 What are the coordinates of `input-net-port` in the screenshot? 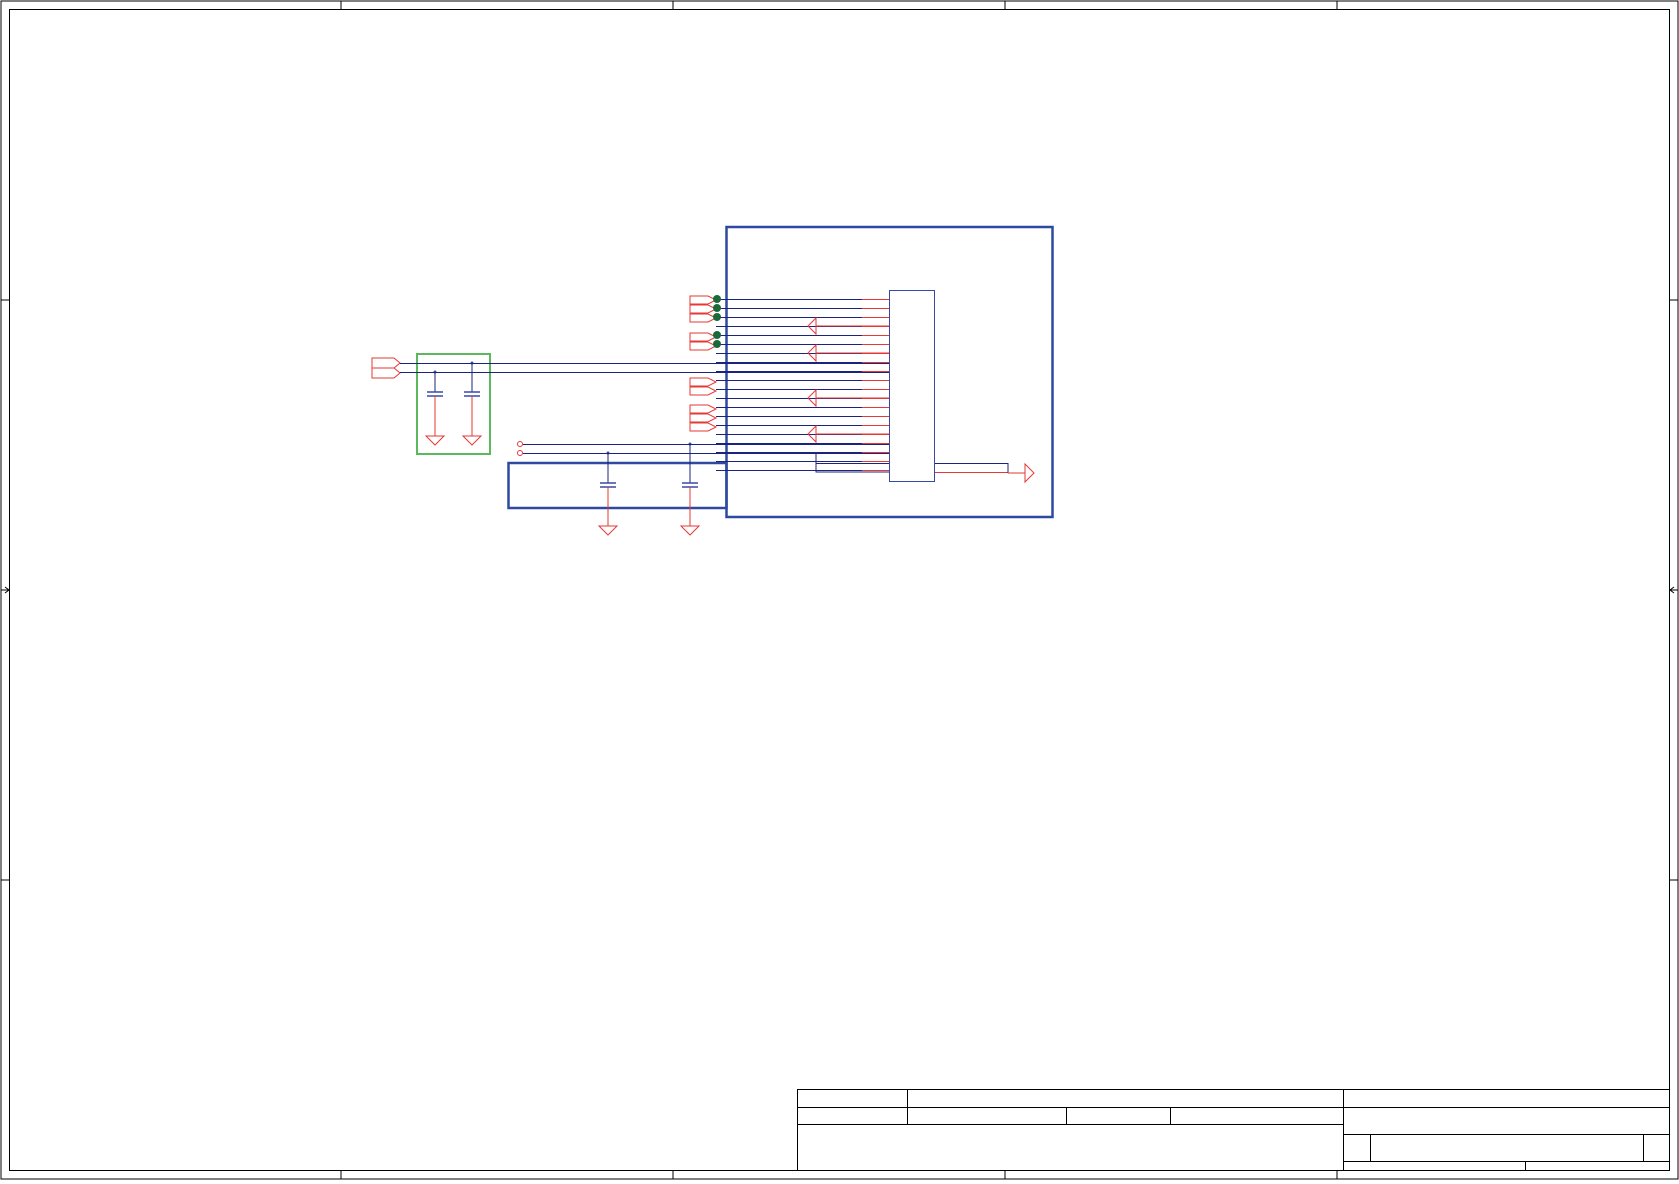 It's located at (386, 368).